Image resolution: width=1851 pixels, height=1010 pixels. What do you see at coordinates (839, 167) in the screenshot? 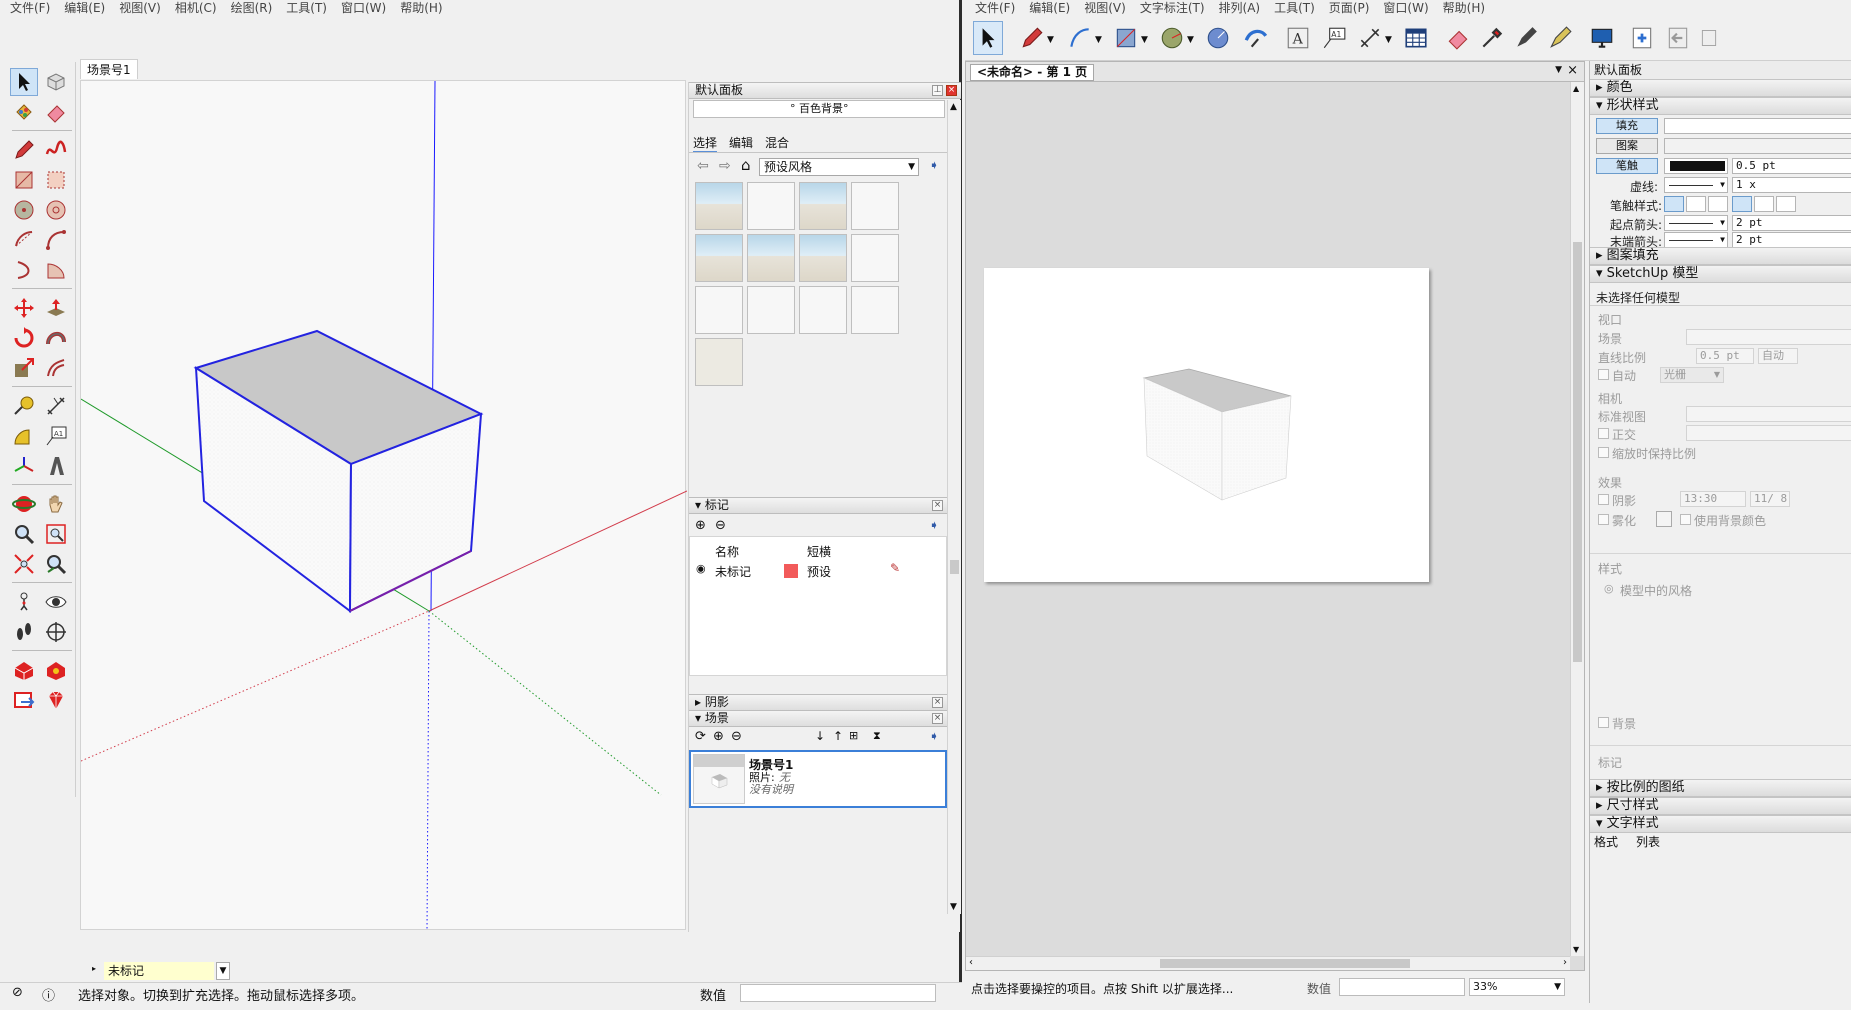
I see `style-library-select: 预设风格 ▼` at bounding box center [839, 167].